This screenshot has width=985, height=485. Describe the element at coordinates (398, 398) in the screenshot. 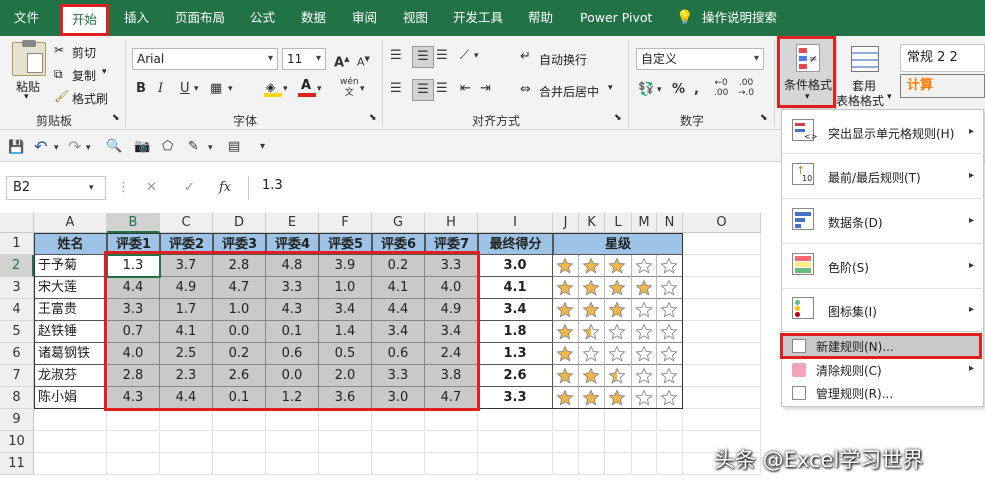

I see `score-cell: 3.0` at that location.